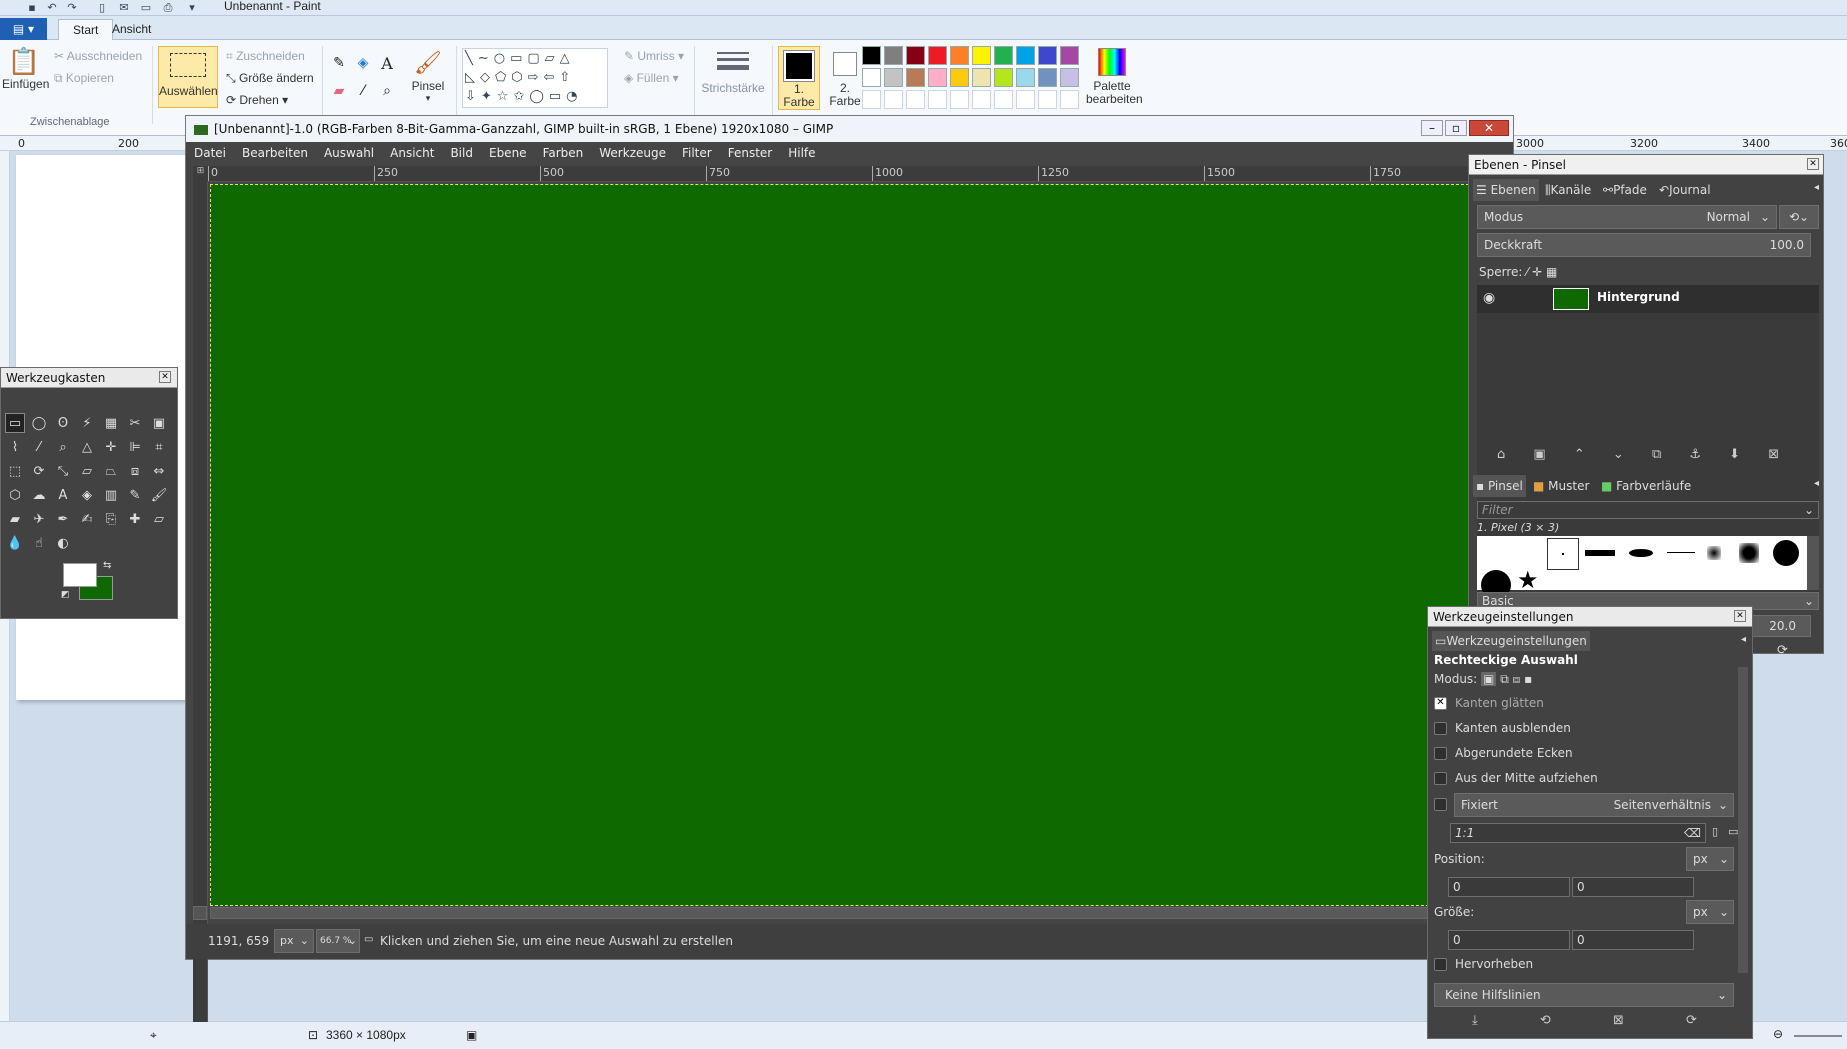 This screenshot has width=1847, height=1049. Describe the element at coordinates (1578, 833) in the screenshot. I see `ratio-input: 1:1 ⌫` at that location.